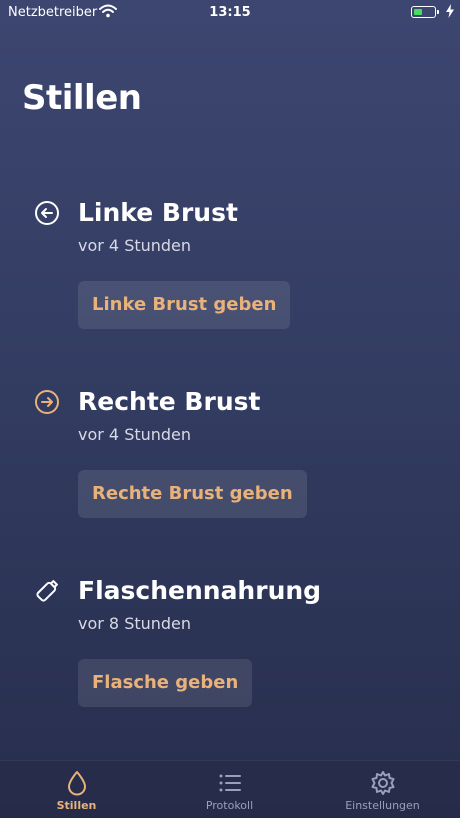 This screenshot has height=818, width=460. What do you see at coordinates (450, 13) in the screenshot?
I see `charging-bolt-icon` at bounding box center [450, 13].